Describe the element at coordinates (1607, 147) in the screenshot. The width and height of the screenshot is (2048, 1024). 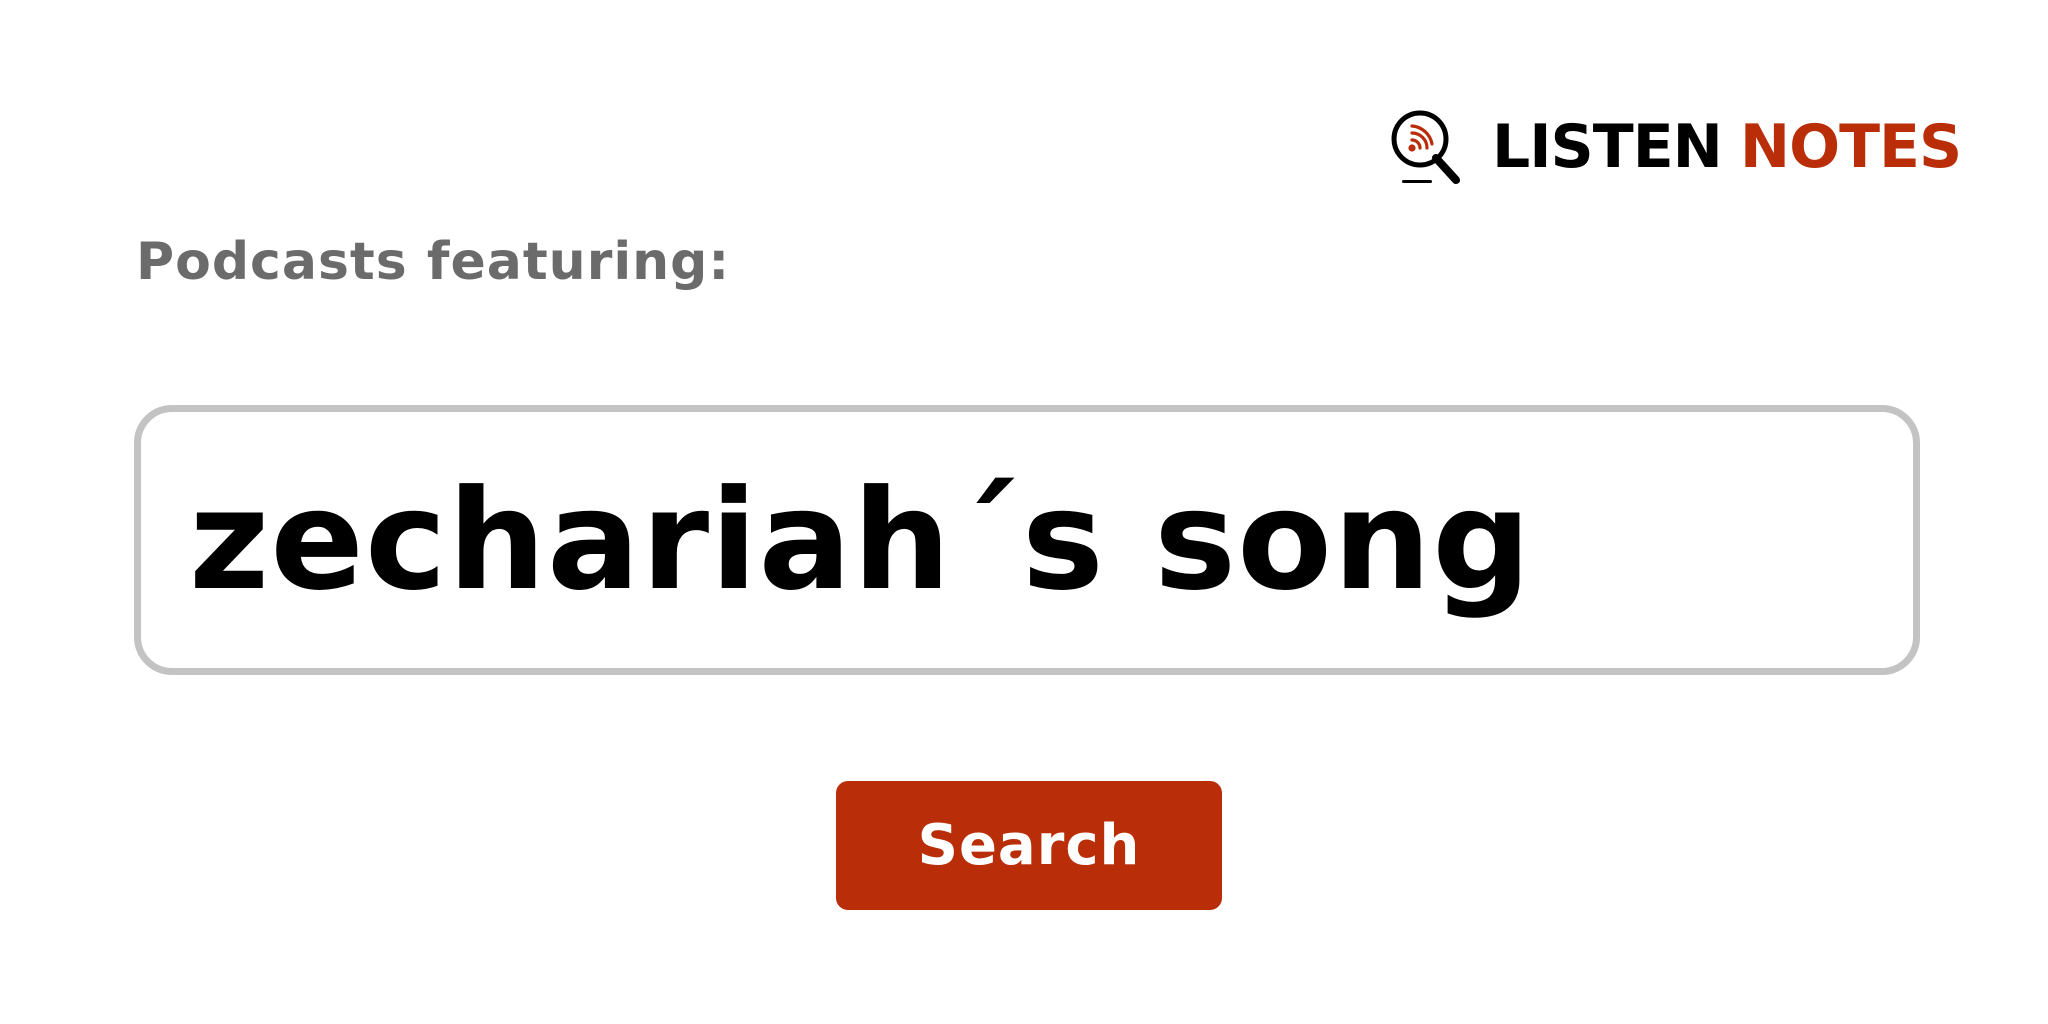
I see `brand-word-listen: LISTEN` at that location.